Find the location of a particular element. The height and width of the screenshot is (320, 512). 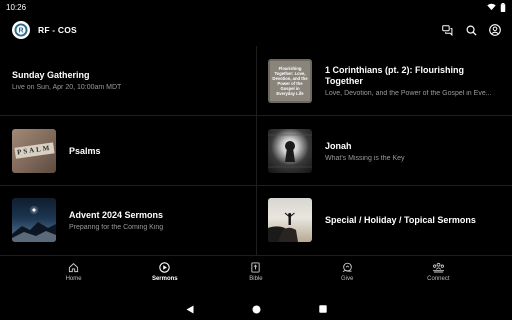

nav-give-label: Give is located at coordinates (347, 279).